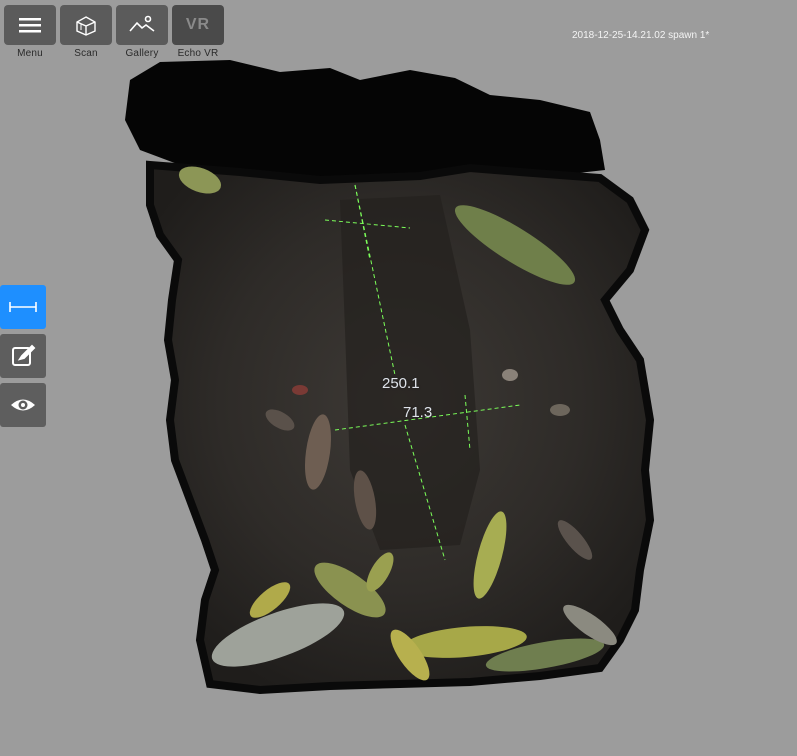  I want to click on annotate-tool-button, so click(23, 356).